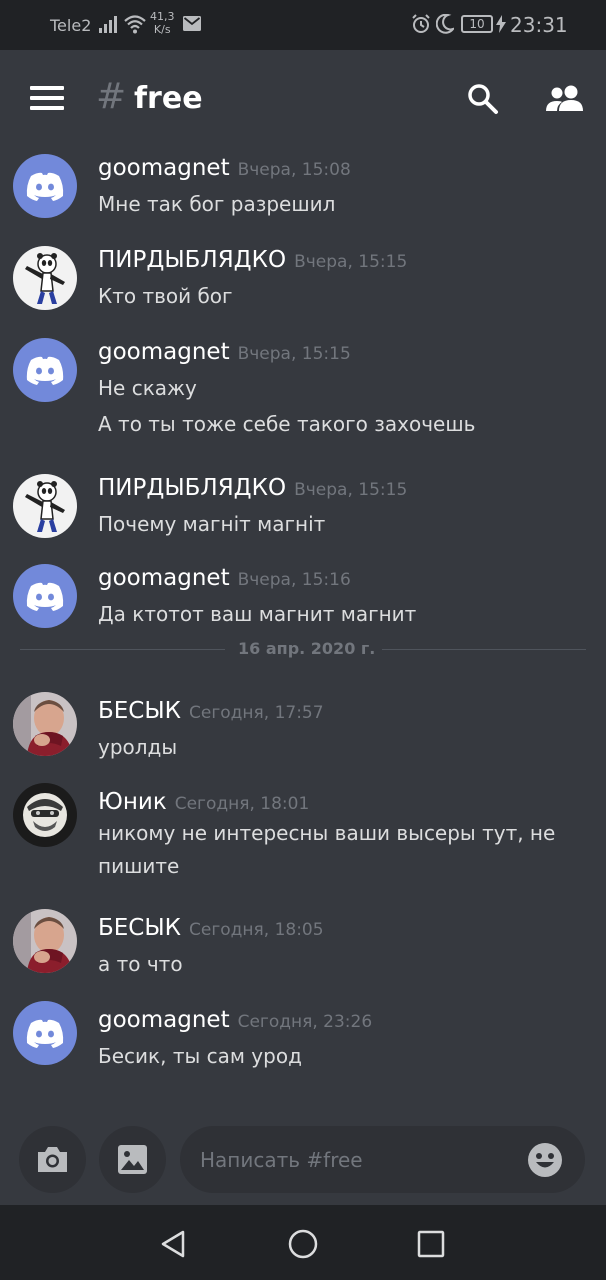 This screenshot has width=606, height=1280. I want to click on image-icon, so click(132, 1159).